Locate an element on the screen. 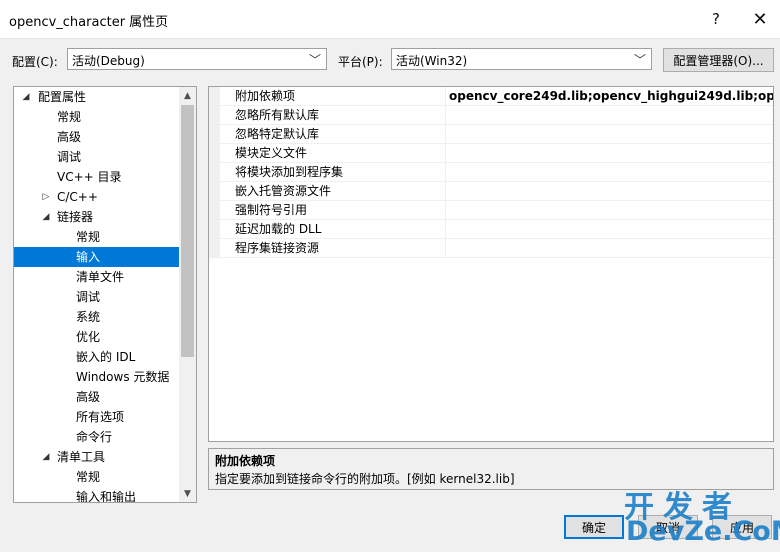 The height and width of the screenshot is (552, 780). close-icon: ✕ is located at coordinates (760, 19).